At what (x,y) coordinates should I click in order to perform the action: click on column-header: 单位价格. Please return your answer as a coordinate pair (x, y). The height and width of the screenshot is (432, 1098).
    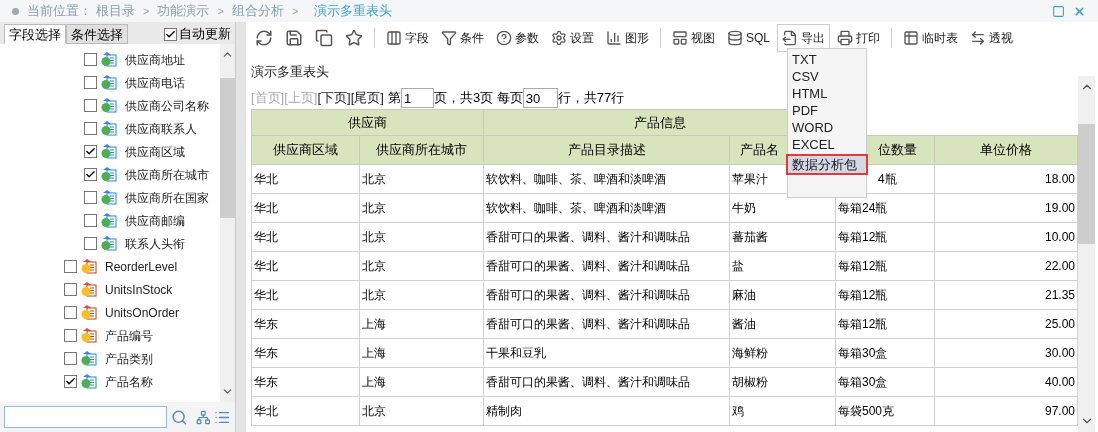
    Looking at the image, I should click on (1006, 150).